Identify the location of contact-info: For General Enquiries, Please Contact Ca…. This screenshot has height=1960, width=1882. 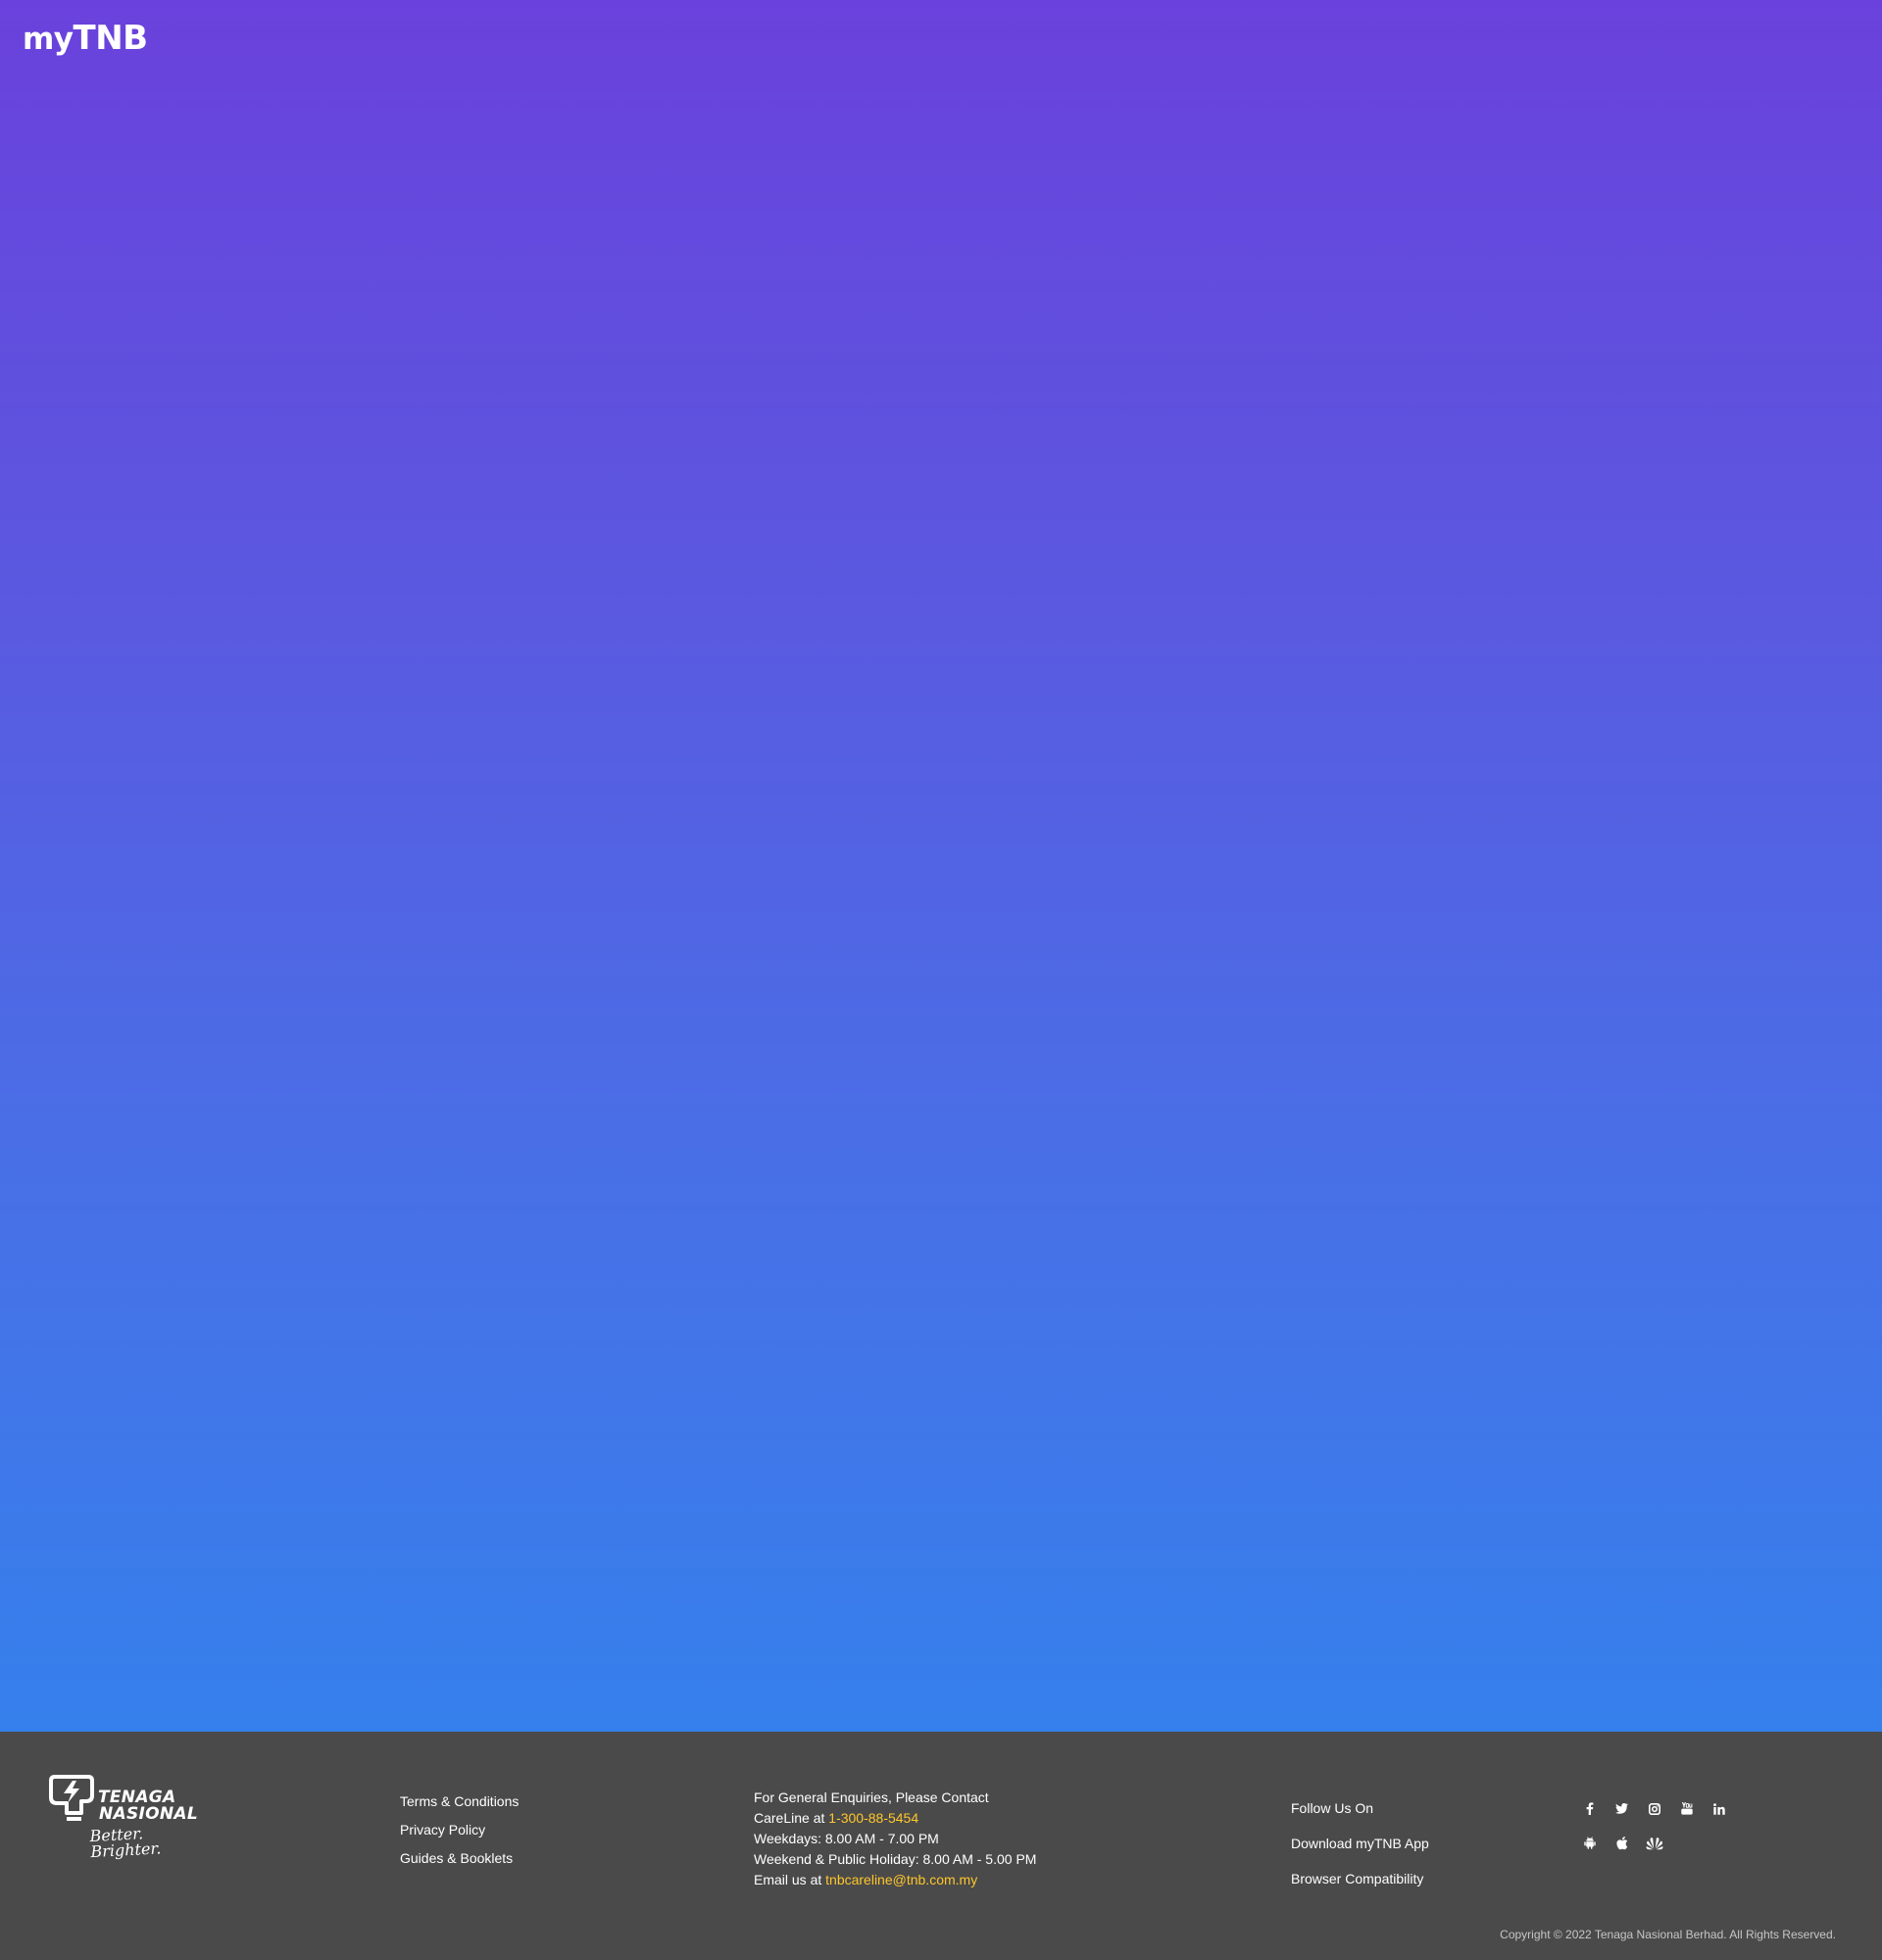
(895, 1839).